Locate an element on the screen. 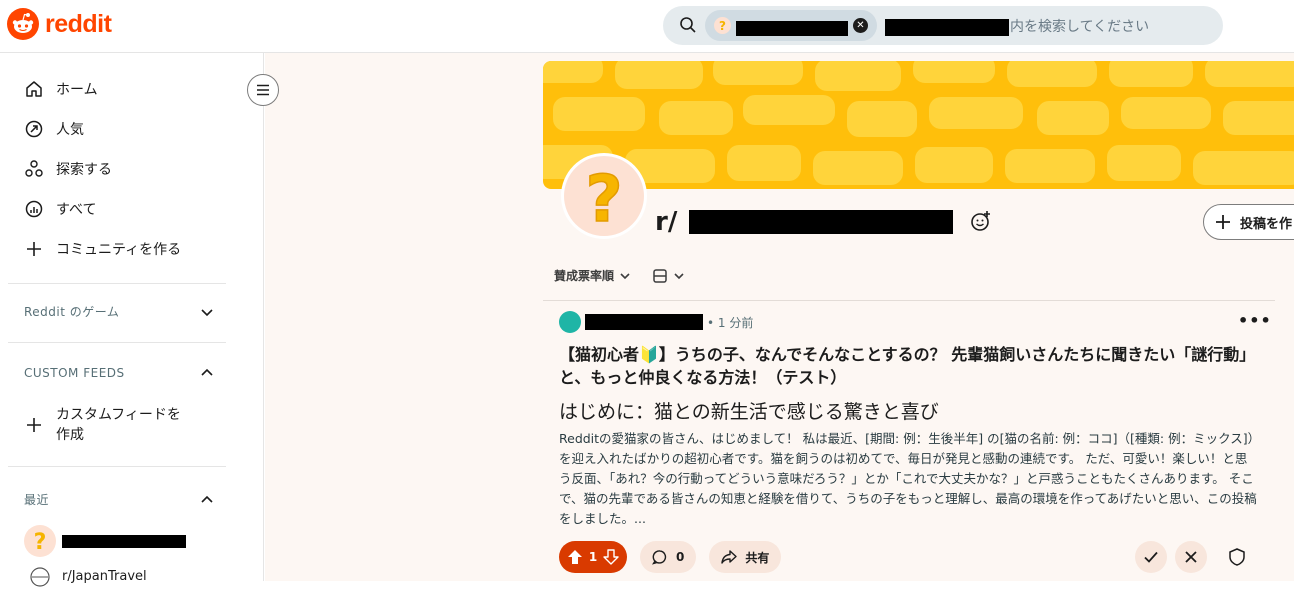 The height and width of the screenshot is (591, 1294). speech-bubble-pattern is located at coordinates (918, 123).